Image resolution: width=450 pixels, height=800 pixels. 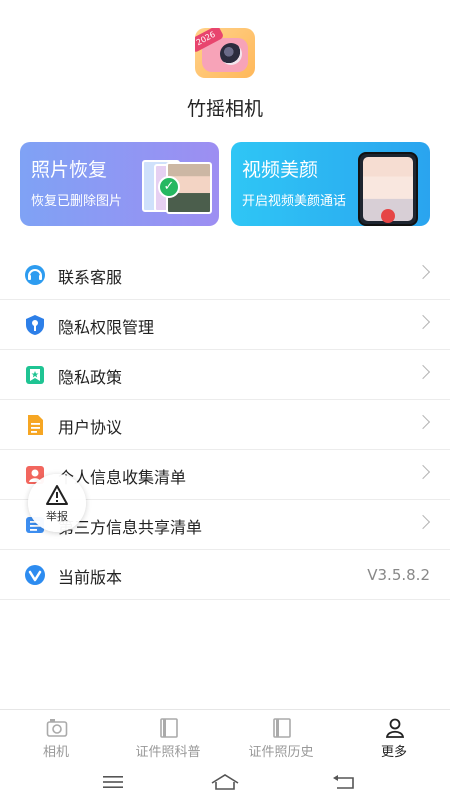 I want to click on headset-icon, so click(x=35, y=275).